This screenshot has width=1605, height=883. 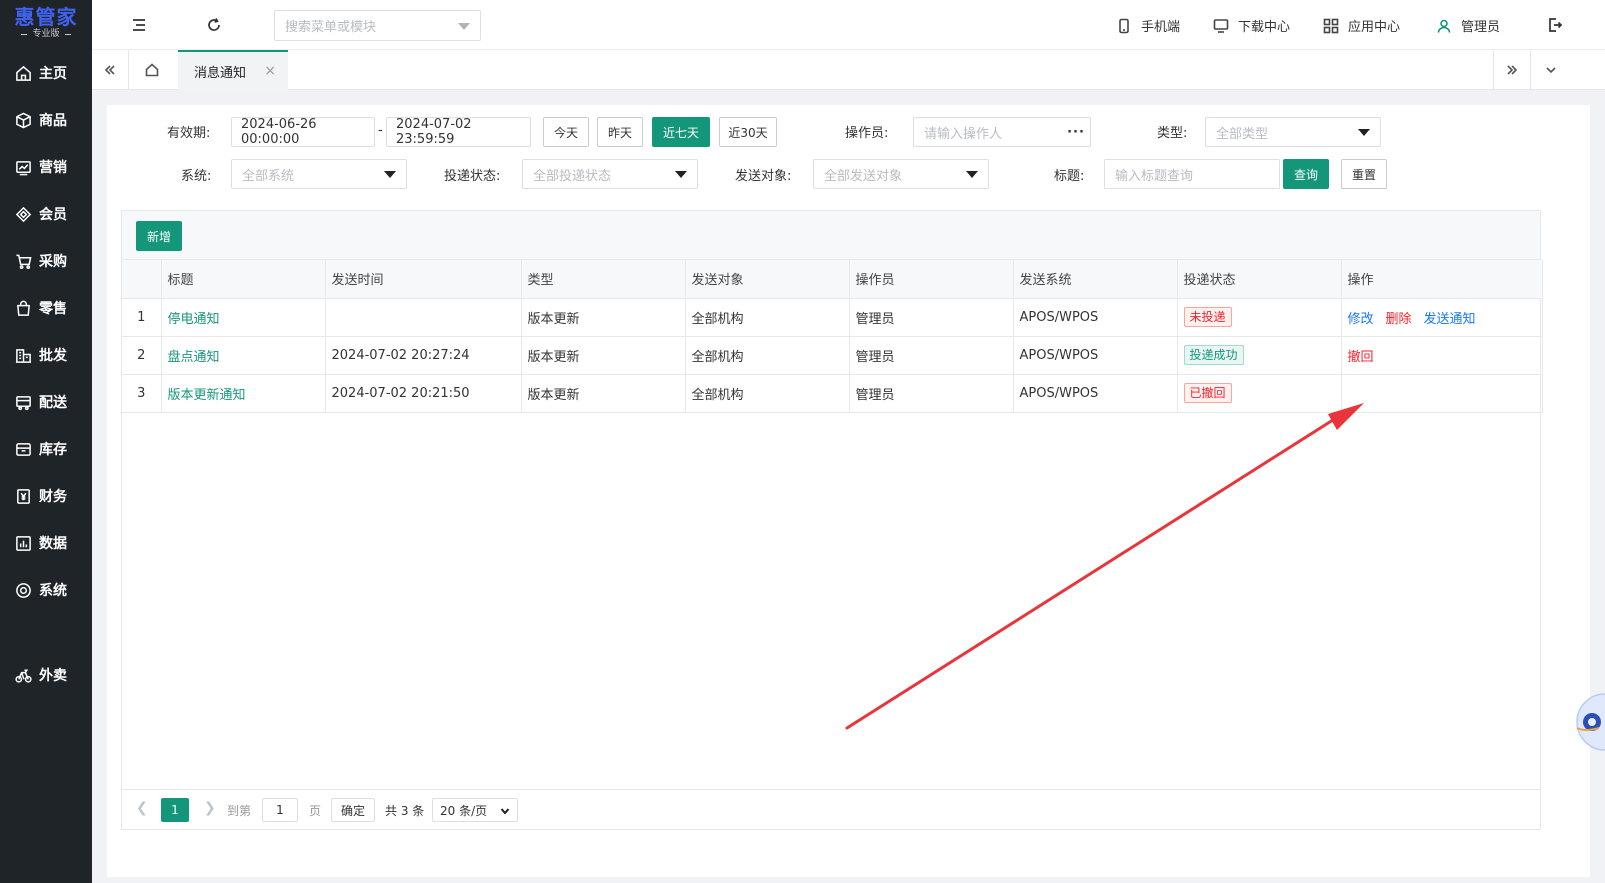 What do you see at coordinates (210, 808) in the screenshot?
I see `next-page-icon: ❯` at bounding box center [210, 808].